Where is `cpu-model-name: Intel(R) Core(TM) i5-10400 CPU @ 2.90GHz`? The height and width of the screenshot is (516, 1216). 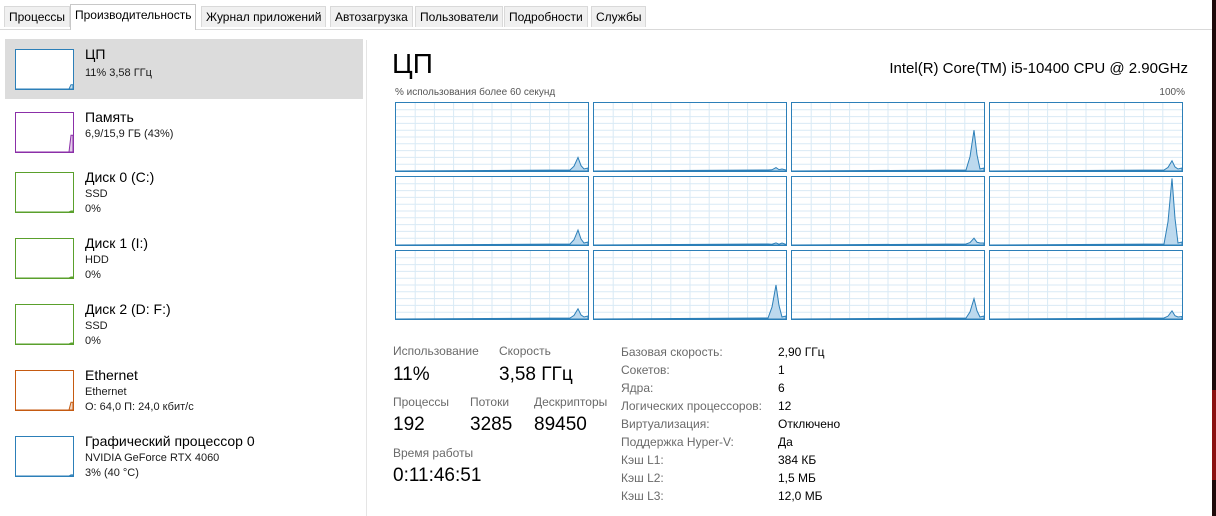
cpu-model-name: Intel(R) Core(TM) i5-10400 CPU @ 2.90GHz is located at coordinates (1038, 68).